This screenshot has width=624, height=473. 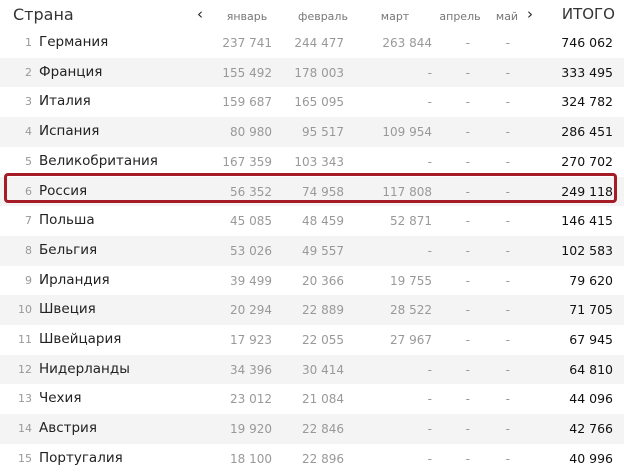 I want to click on country-name: Швеция, so click(x=67, y=309).